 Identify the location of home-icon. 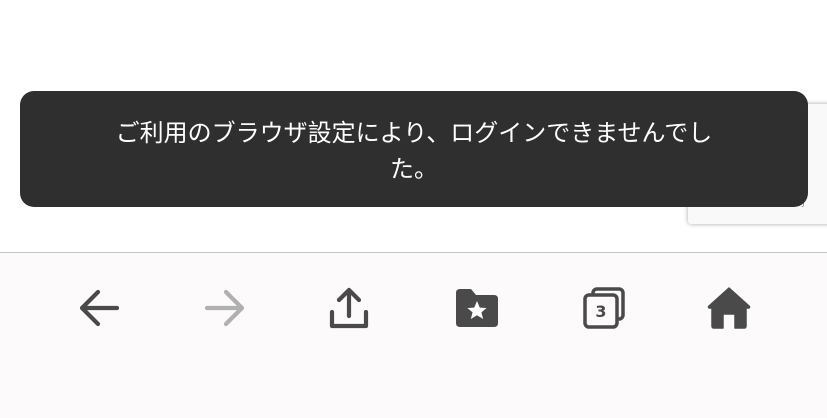
(729, 308).